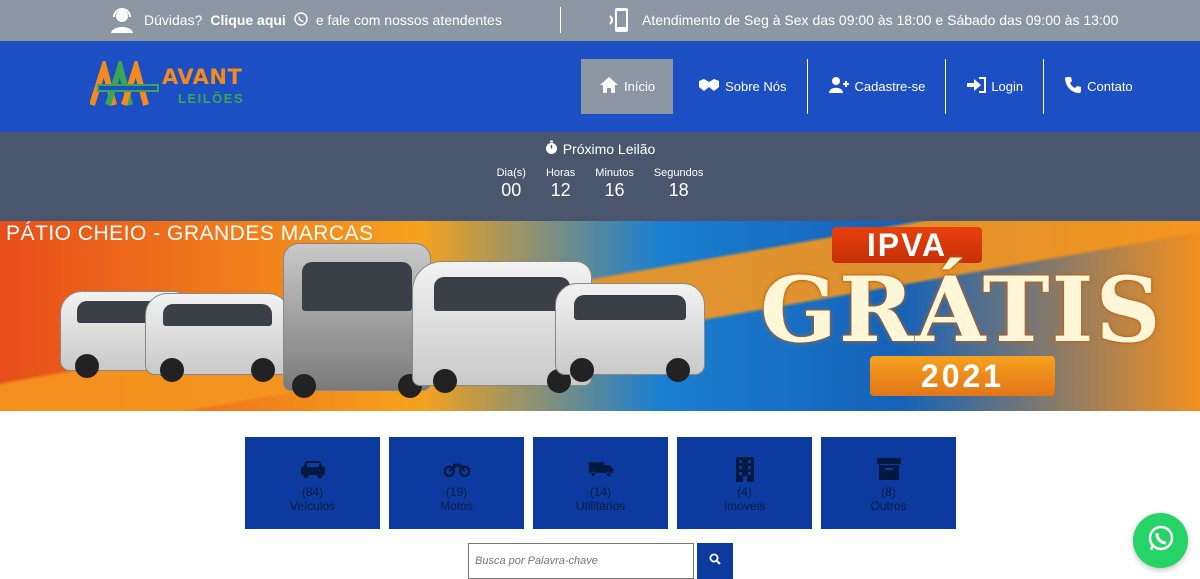  I want to click on countdown-title-row: Próximo Leilão, so click(600, 149).